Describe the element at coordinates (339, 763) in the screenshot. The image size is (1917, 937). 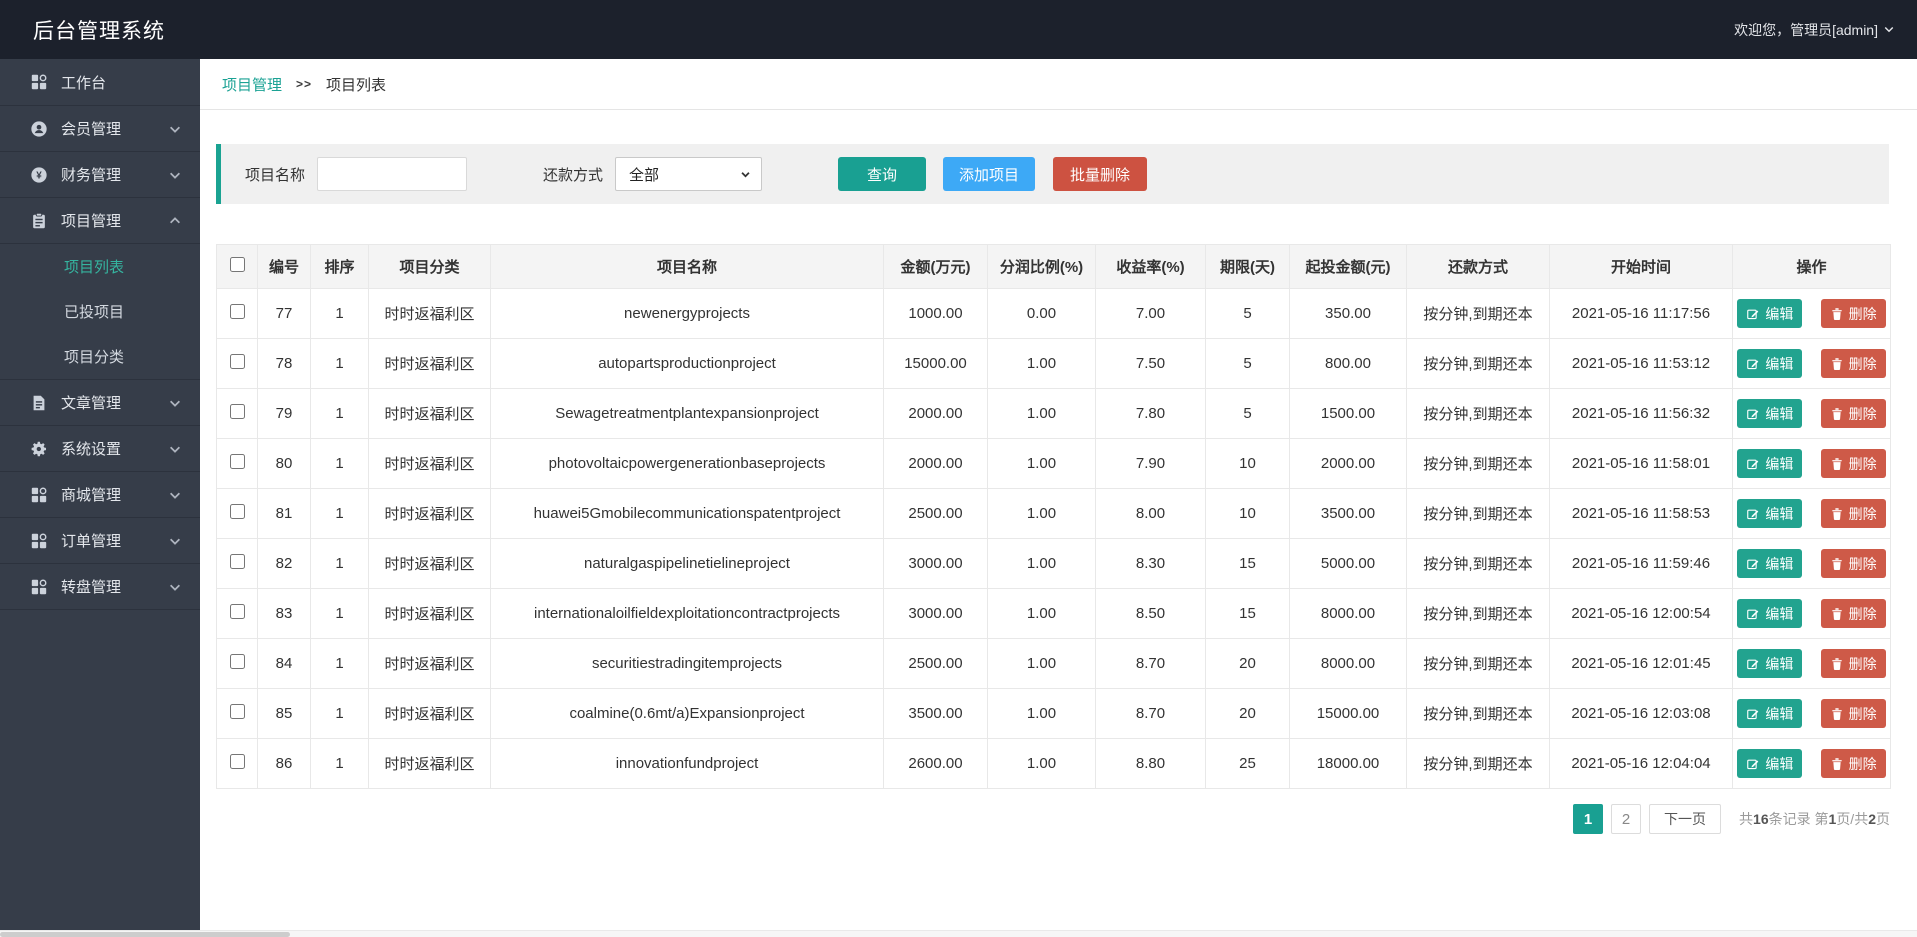
I see `cell-sort: 1` at that location.